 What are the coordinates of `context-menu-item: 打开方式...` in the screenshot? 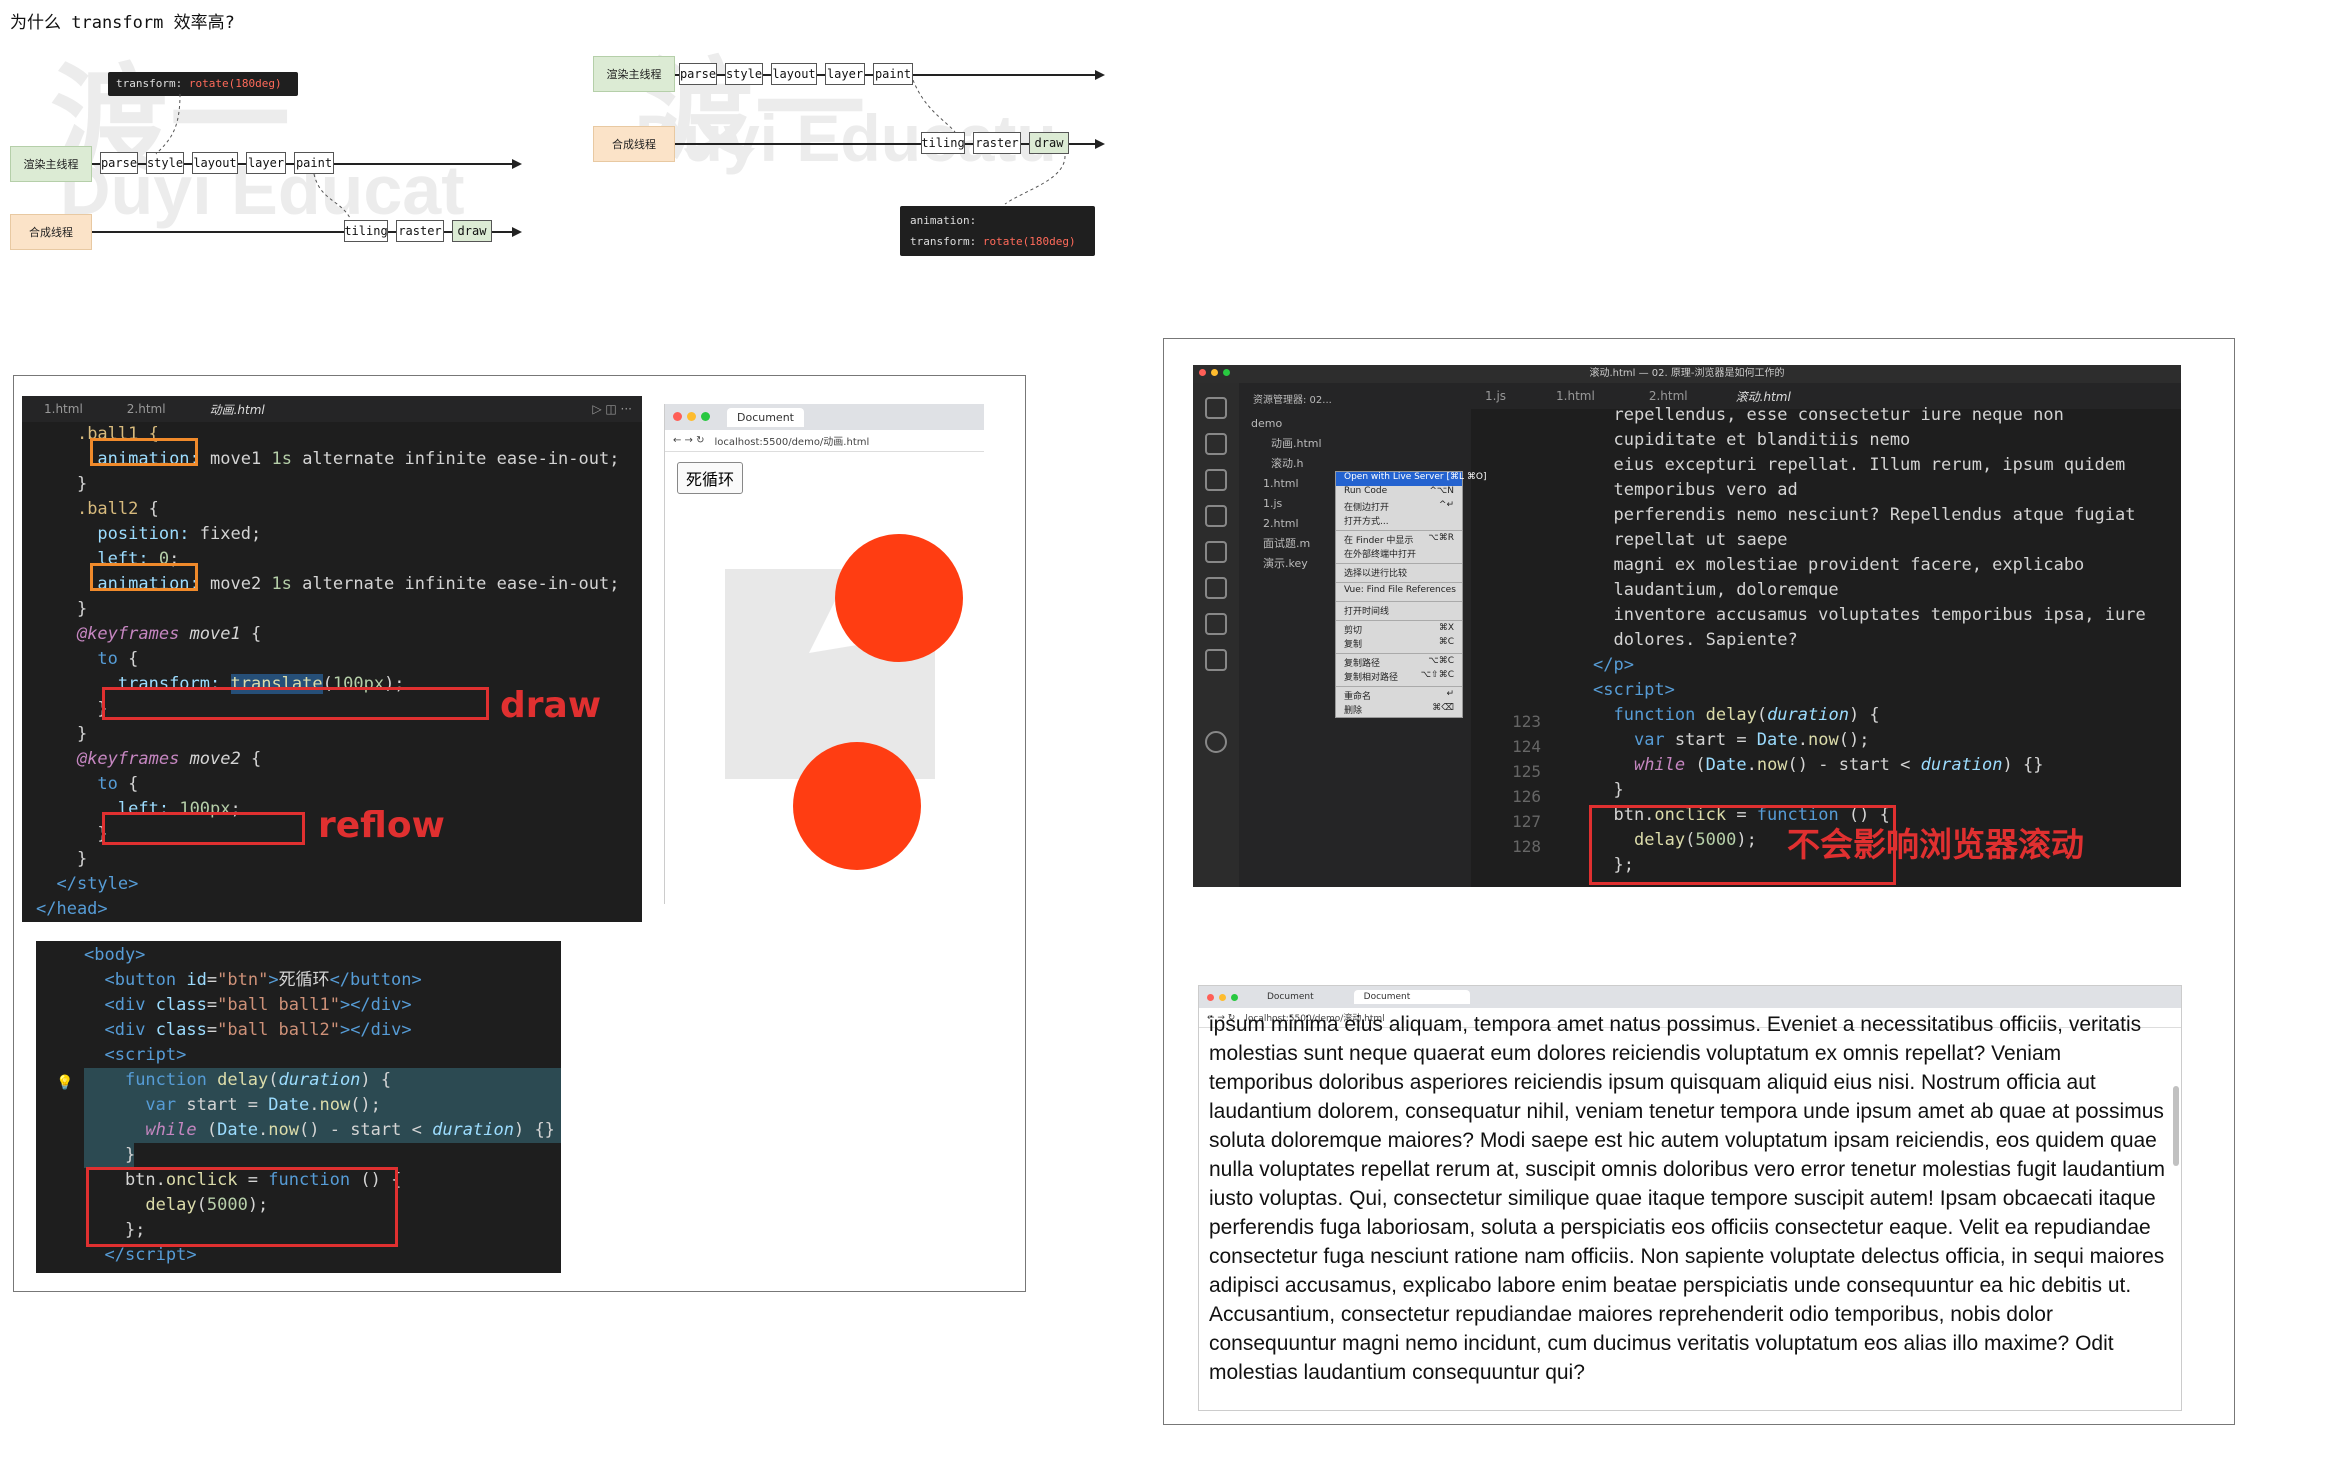 It's located at (1399, 521).